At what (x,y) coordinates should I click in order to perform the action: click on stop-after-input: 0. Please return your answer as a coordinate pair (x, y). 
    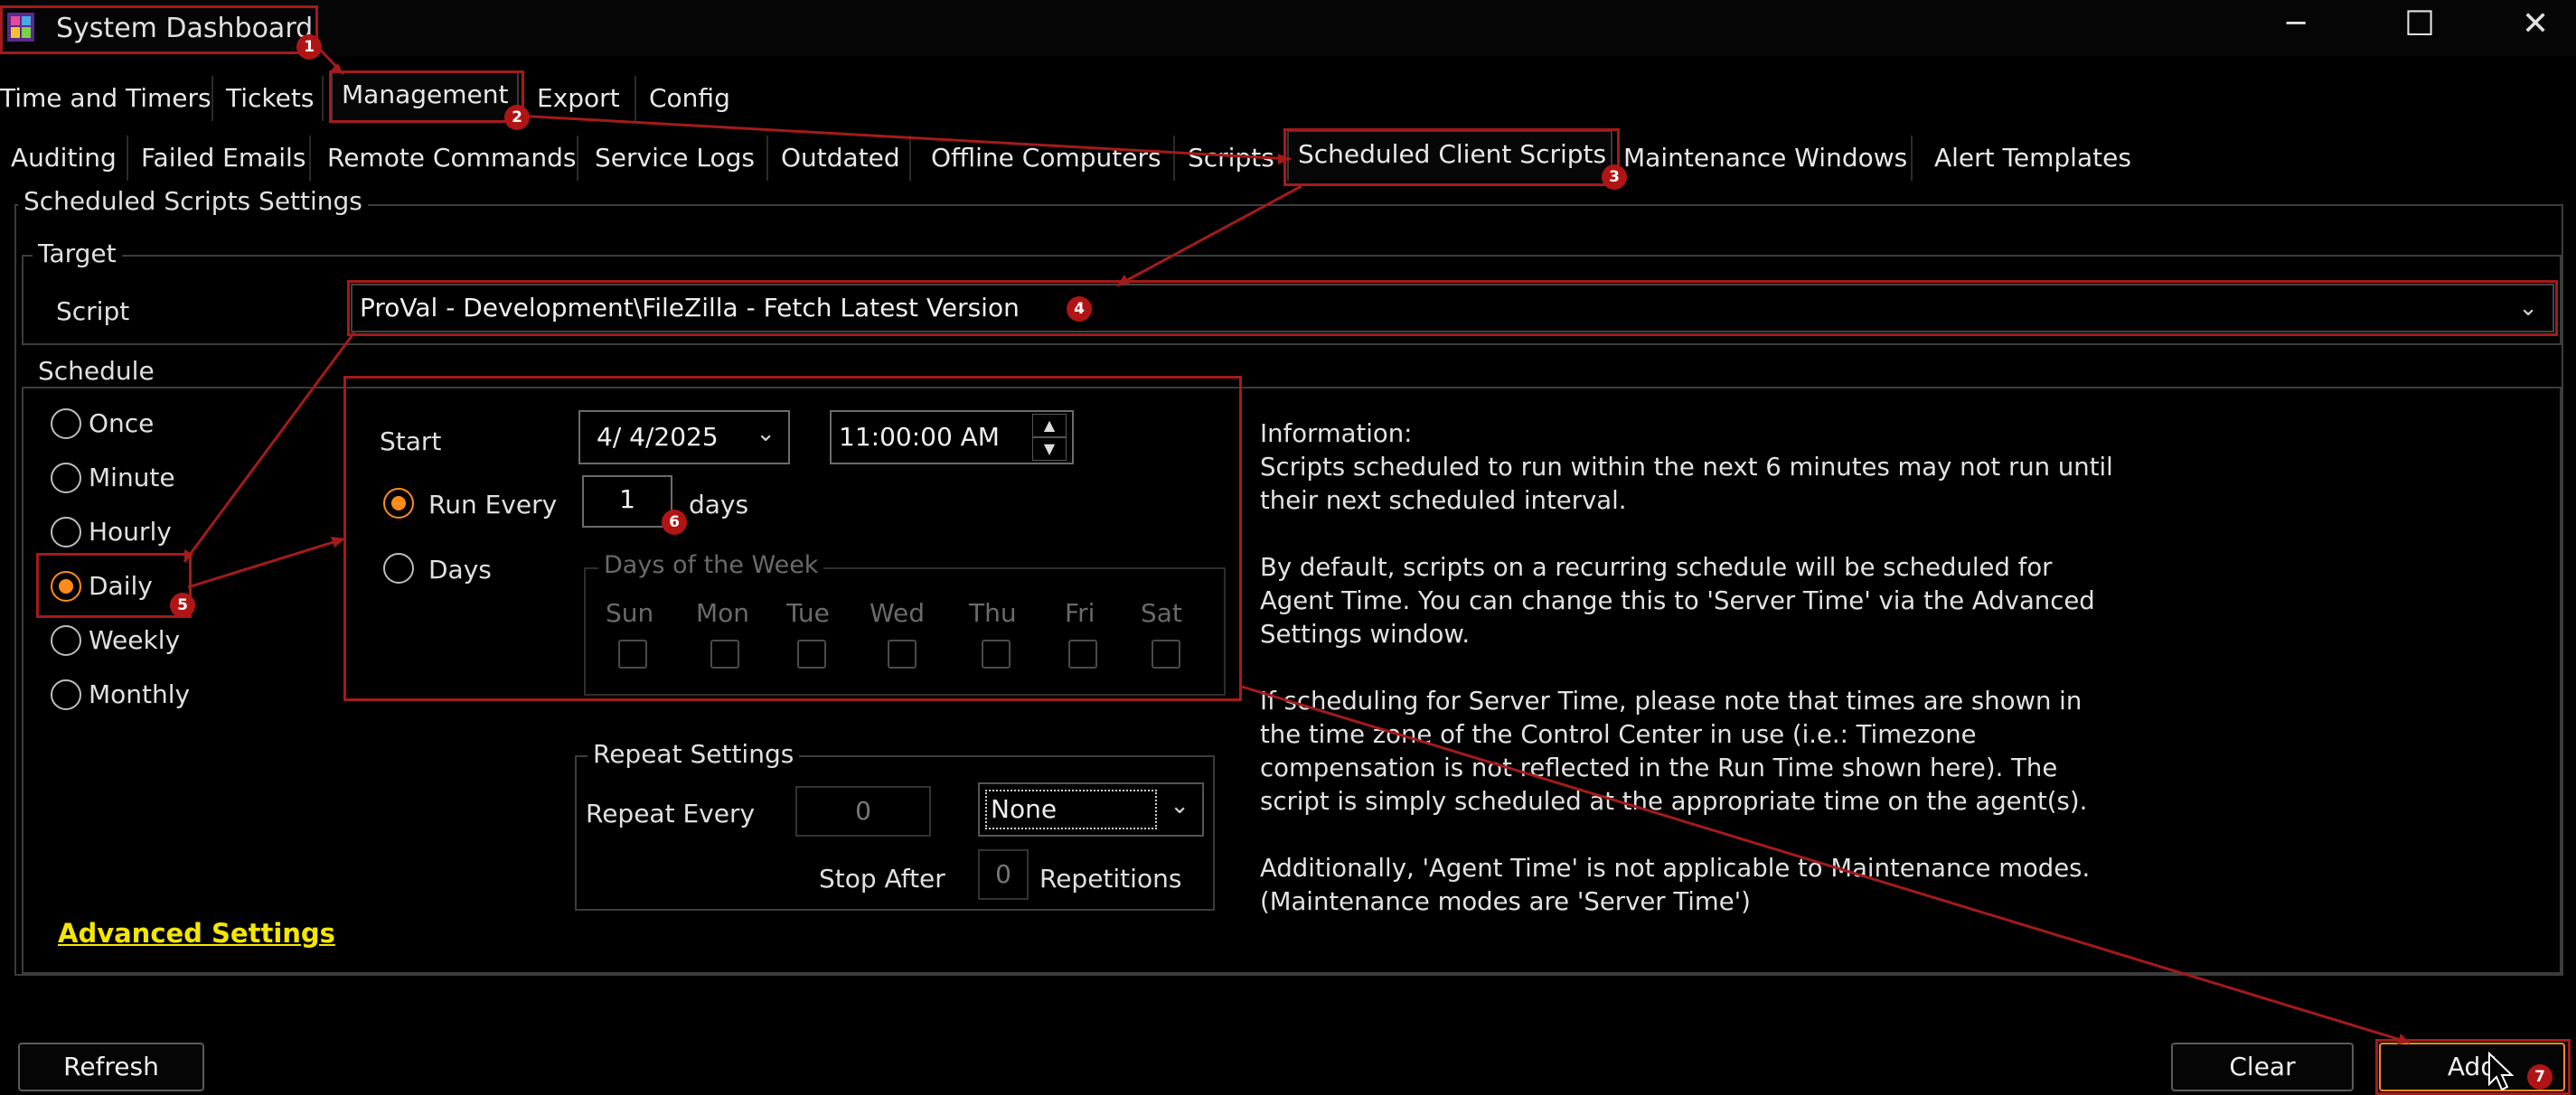
    Looking at the image, I should click on (1004, 874).